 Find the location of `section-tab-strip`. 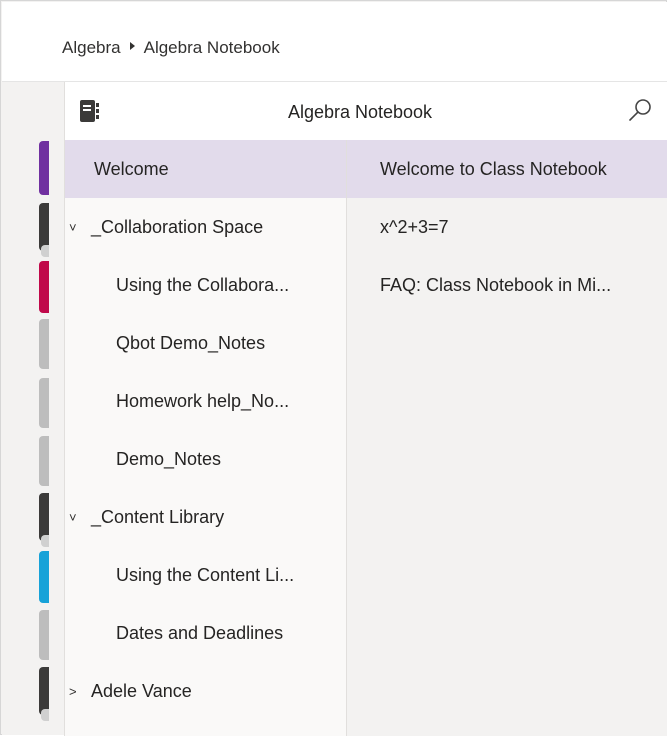

section-tab-strip is located at coordinates (33, 408).